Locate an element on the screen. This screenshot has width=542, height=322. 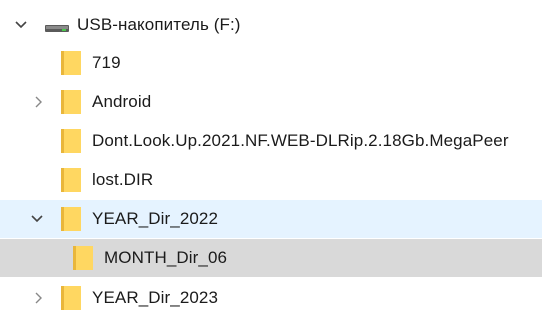
tree-item-android: Android is located at coordinates (271, 102).